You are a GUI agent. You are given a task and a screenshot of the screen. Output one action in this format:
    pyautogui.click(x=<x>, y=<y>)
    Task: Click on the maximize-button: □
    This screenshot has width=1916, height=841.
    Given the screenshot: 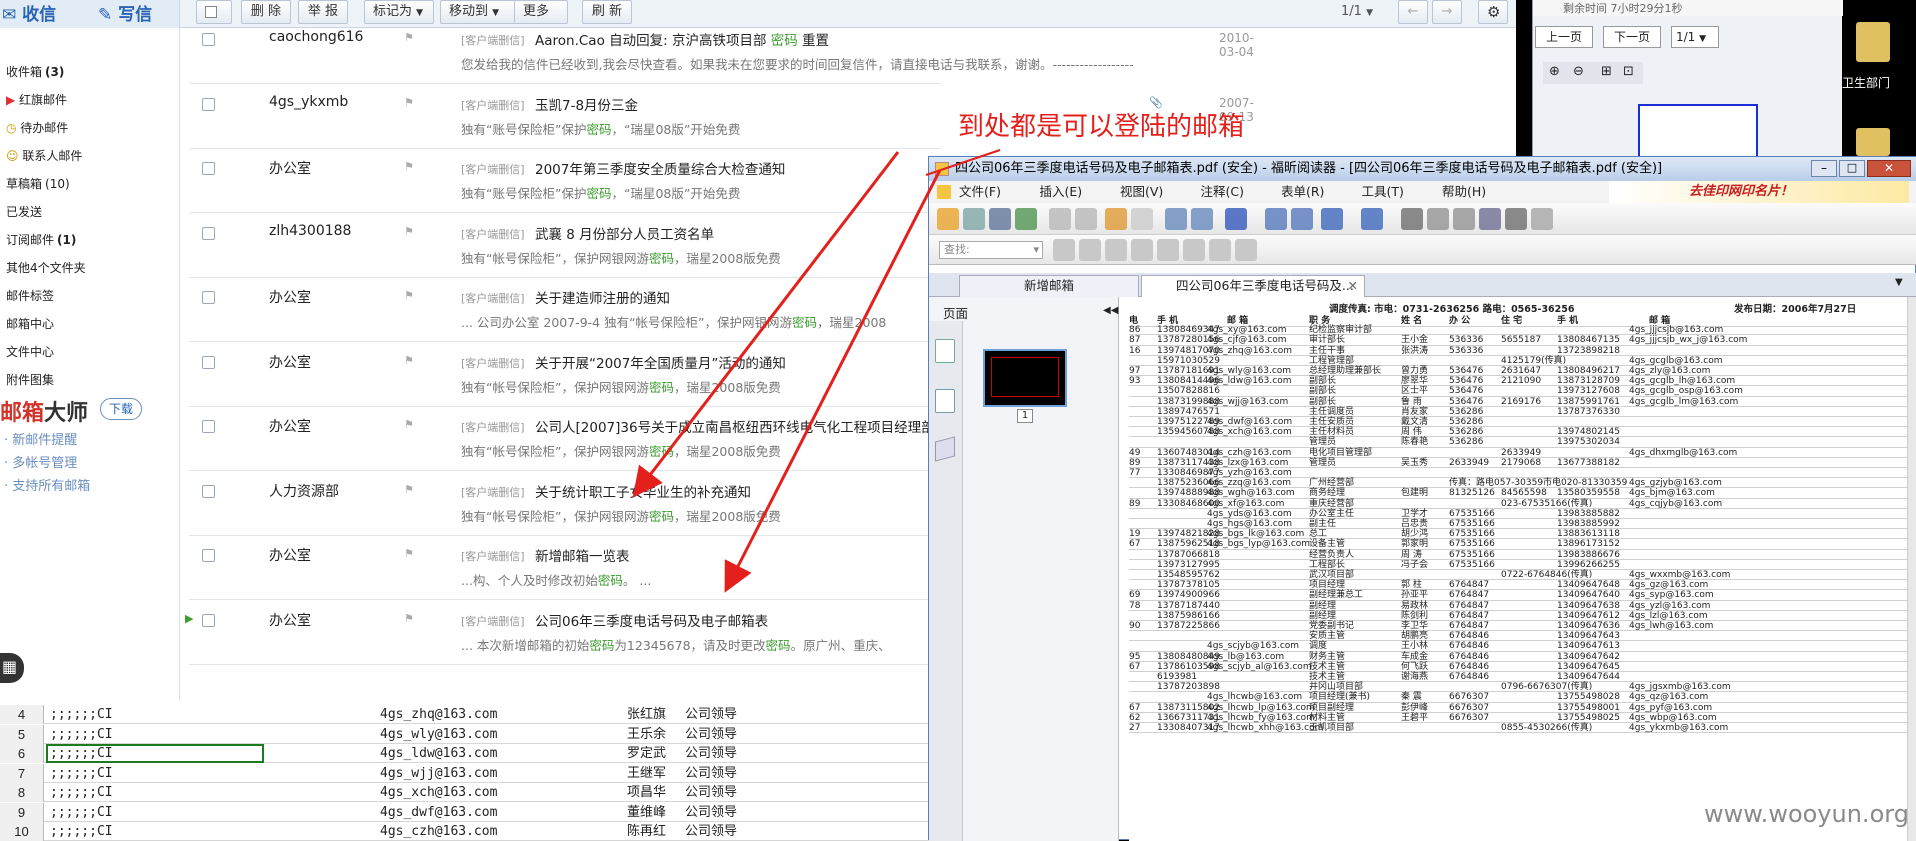 What is the action you would take?
    pyautogui.click(x=1852, y=168)
    